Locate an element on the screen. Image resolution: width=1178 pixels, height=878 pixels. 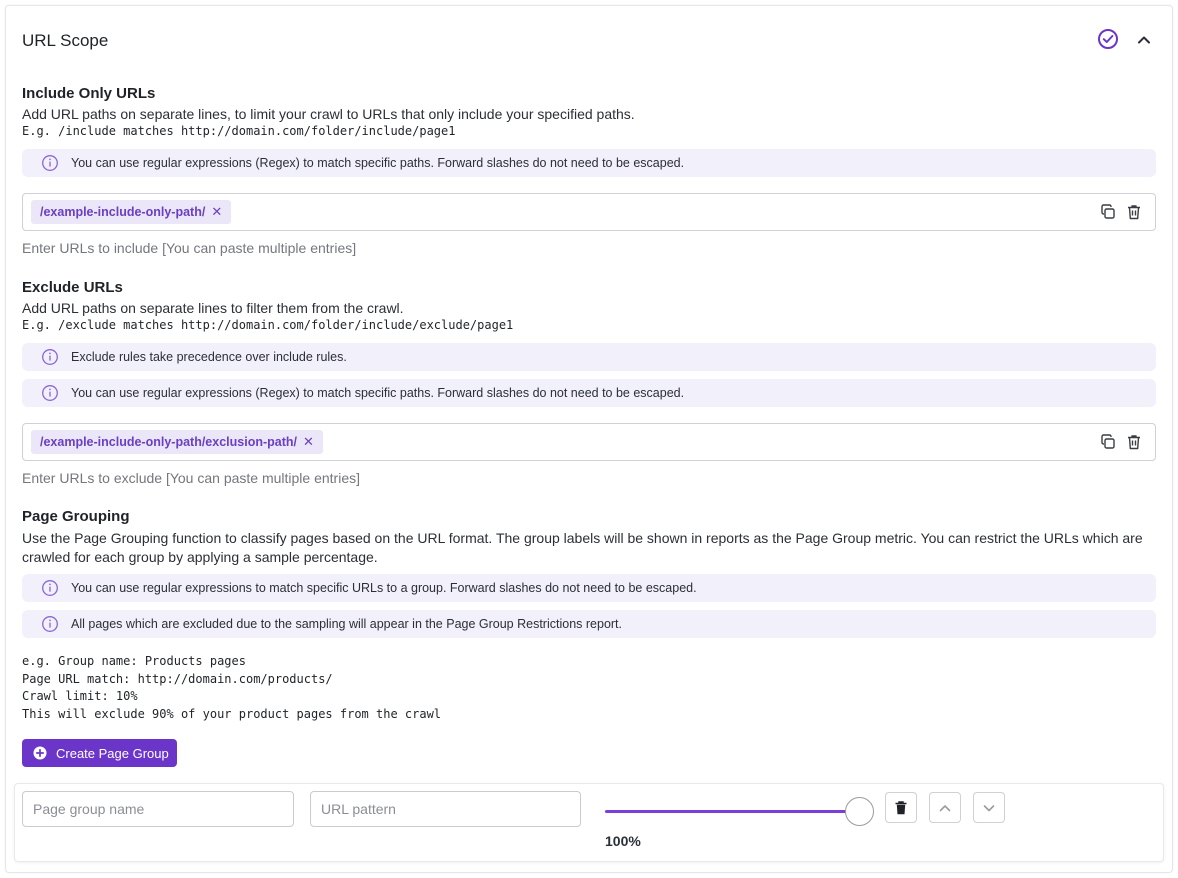
crawl-limit-slider-thumb is located at coordinates (859, 811).